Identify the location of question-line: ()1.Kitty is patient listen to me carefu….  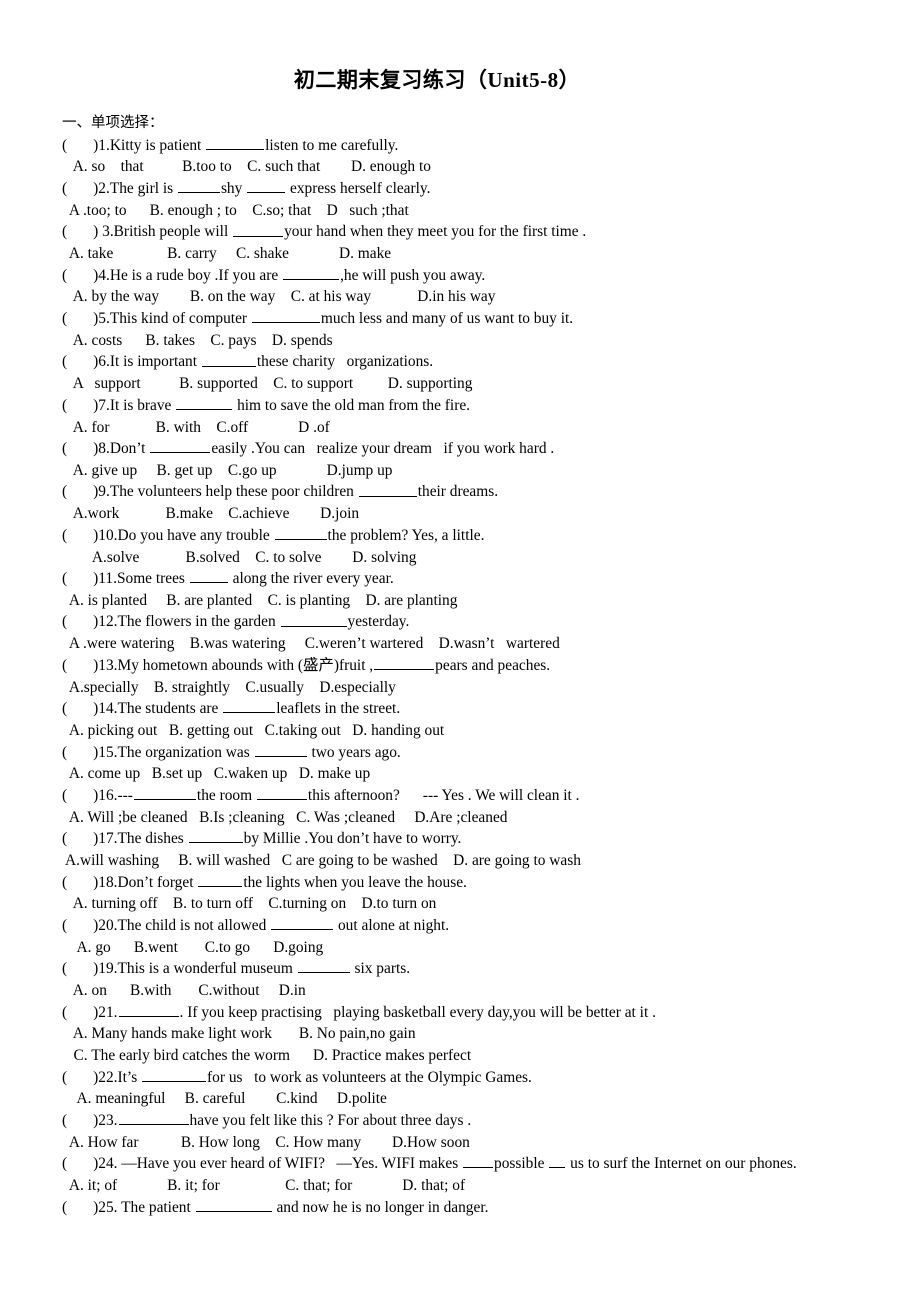
(460, 146).